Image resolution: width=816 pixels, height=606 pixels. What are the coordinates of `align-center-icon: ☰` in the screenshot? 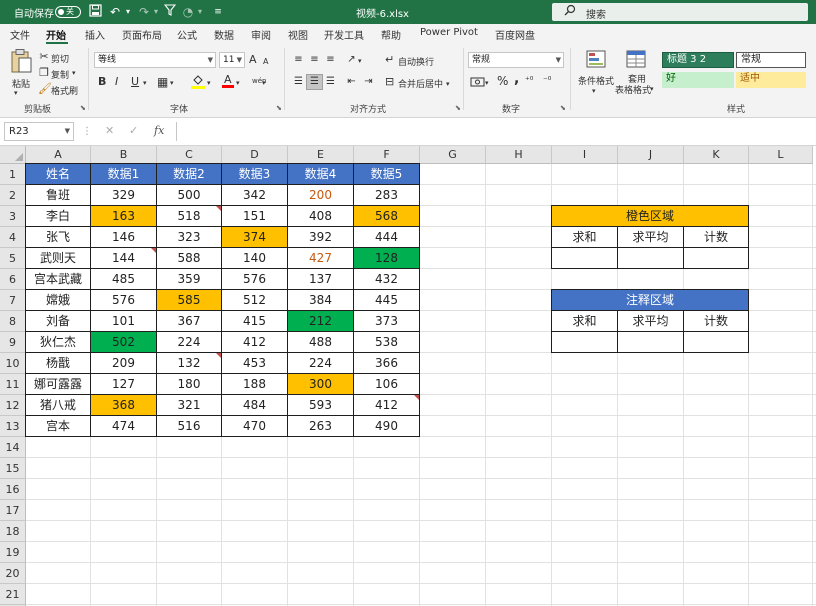 It's located at (314, 82).